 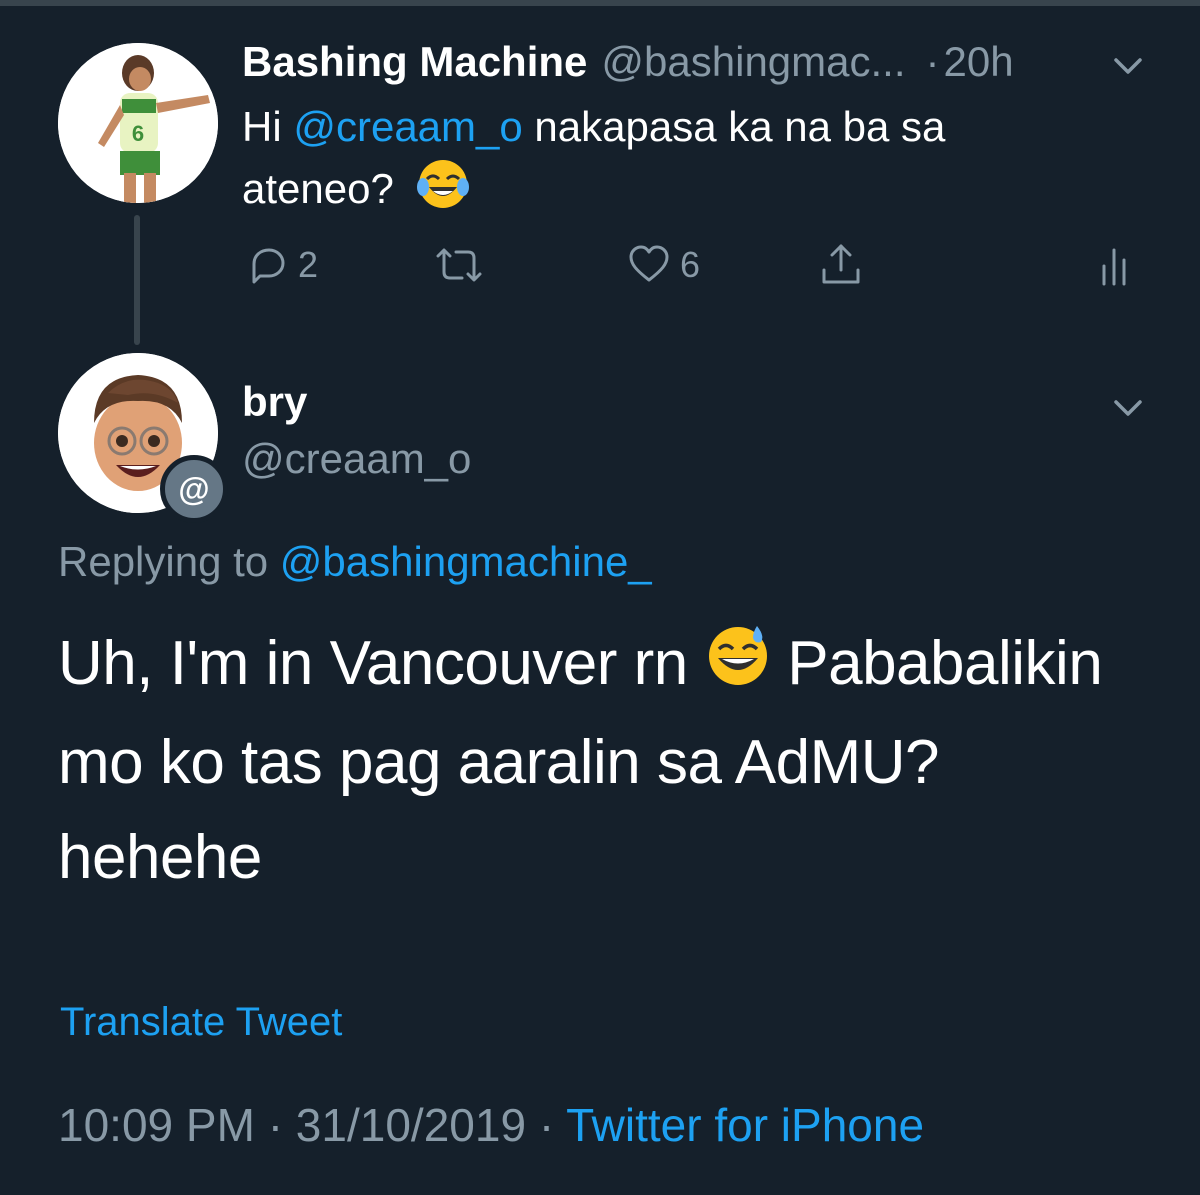 I want to click on reply-handle: @creaam_o, so click(x=356, y=459).